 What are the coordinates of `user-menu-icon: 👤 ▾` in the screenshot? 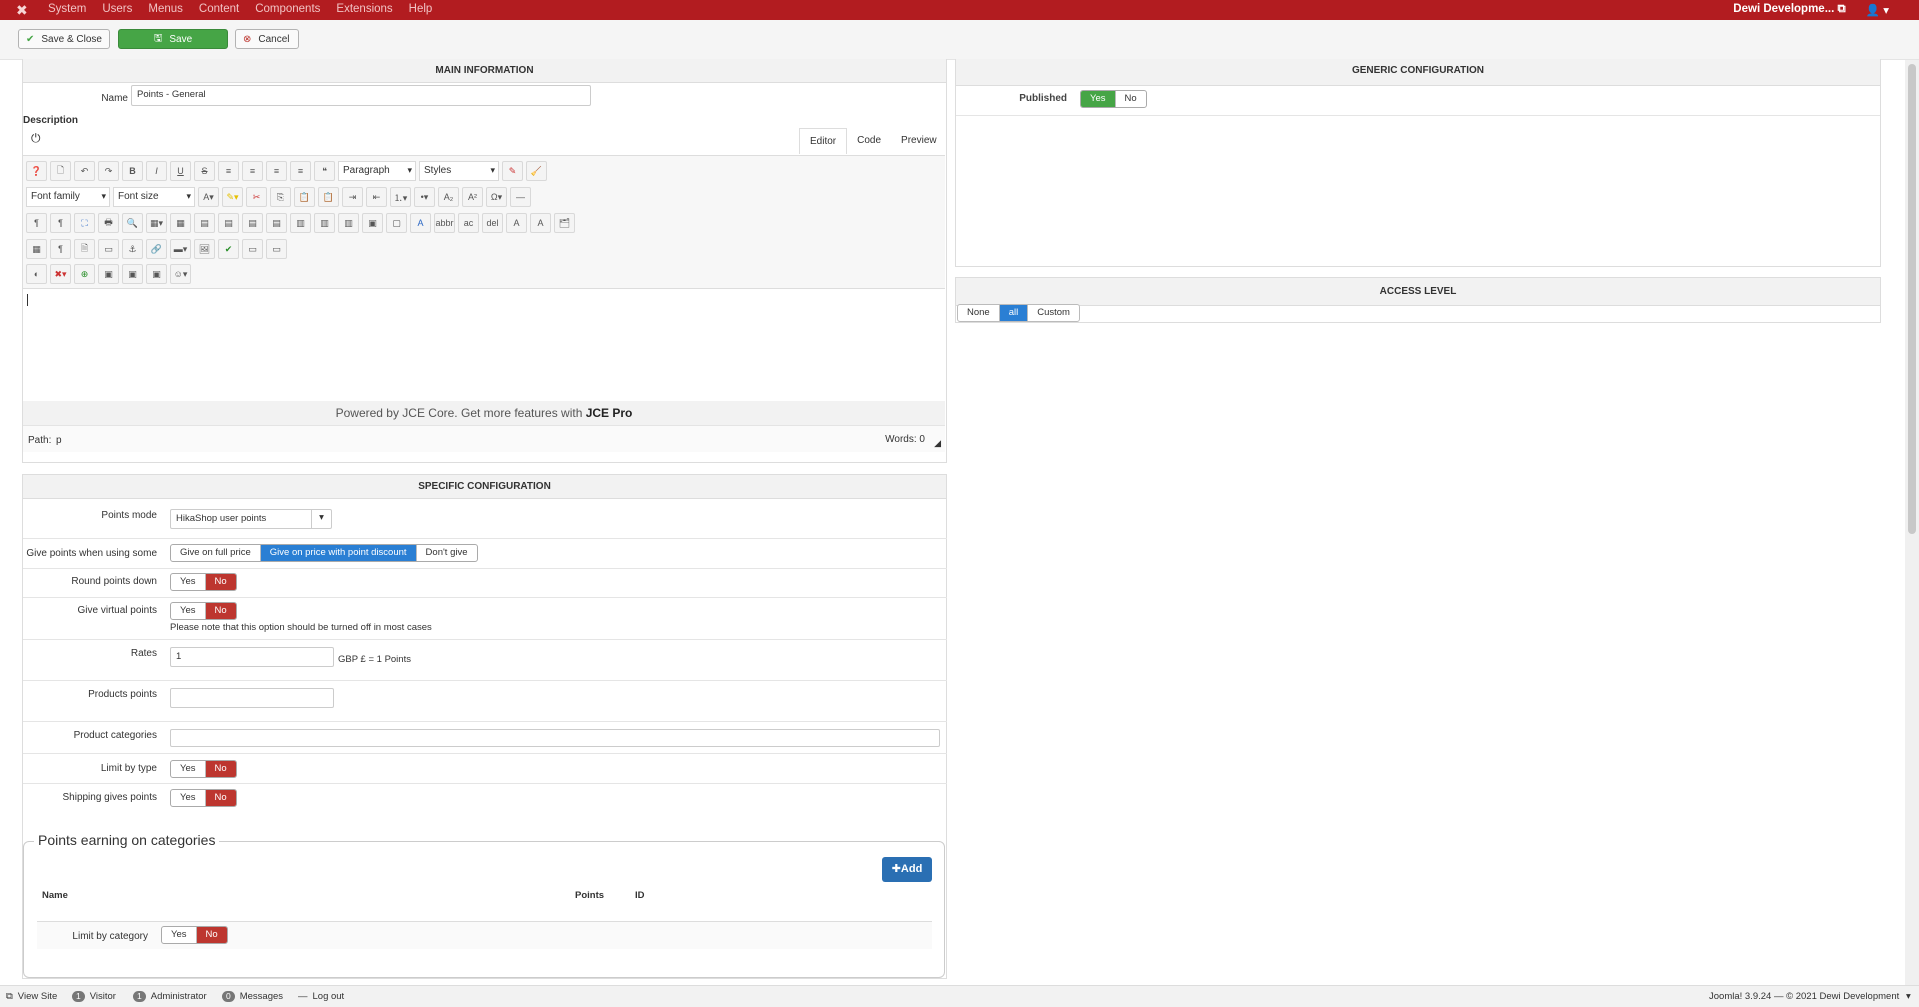 It's located at (1877, 10).